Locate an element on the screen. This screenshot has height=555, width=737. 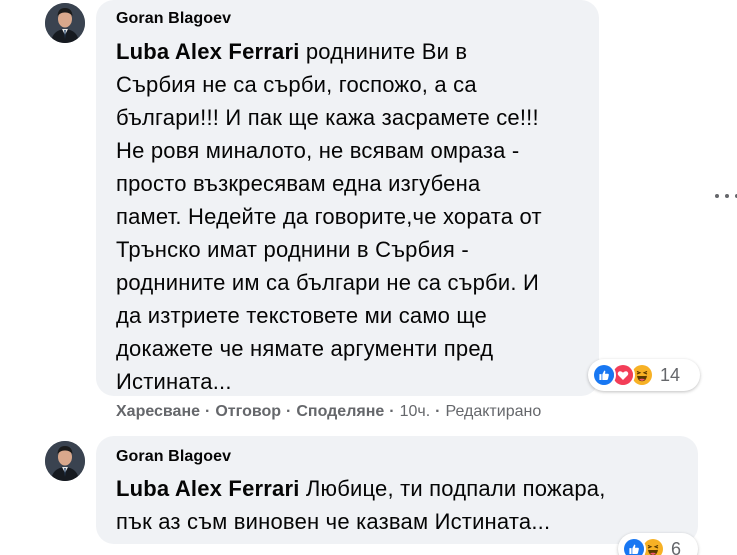
comment-line-1: Luba Alex Ferrari роднините Ви в is located at coordinates (292, 51).